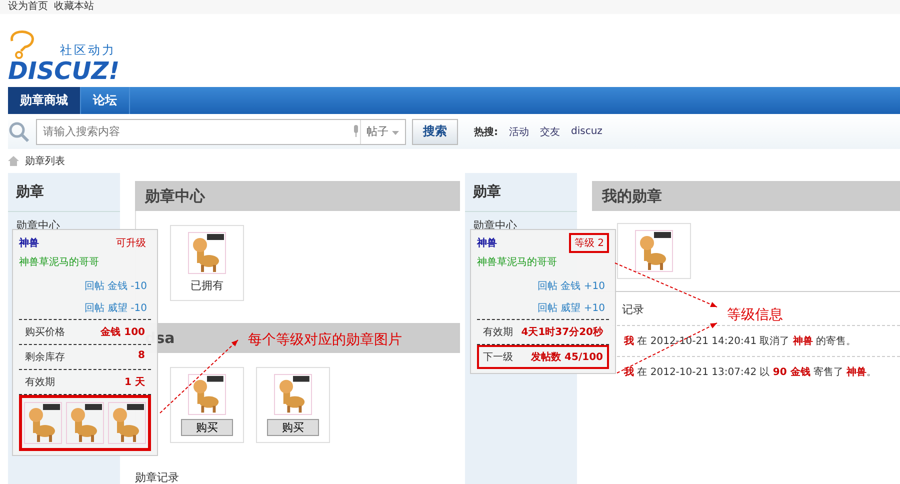 The height and width of the screenshot is (484, 900). Describe the element at coordinates (44, 100) in the screenshot. I see `nav-tab: 勋章商城` at that location.